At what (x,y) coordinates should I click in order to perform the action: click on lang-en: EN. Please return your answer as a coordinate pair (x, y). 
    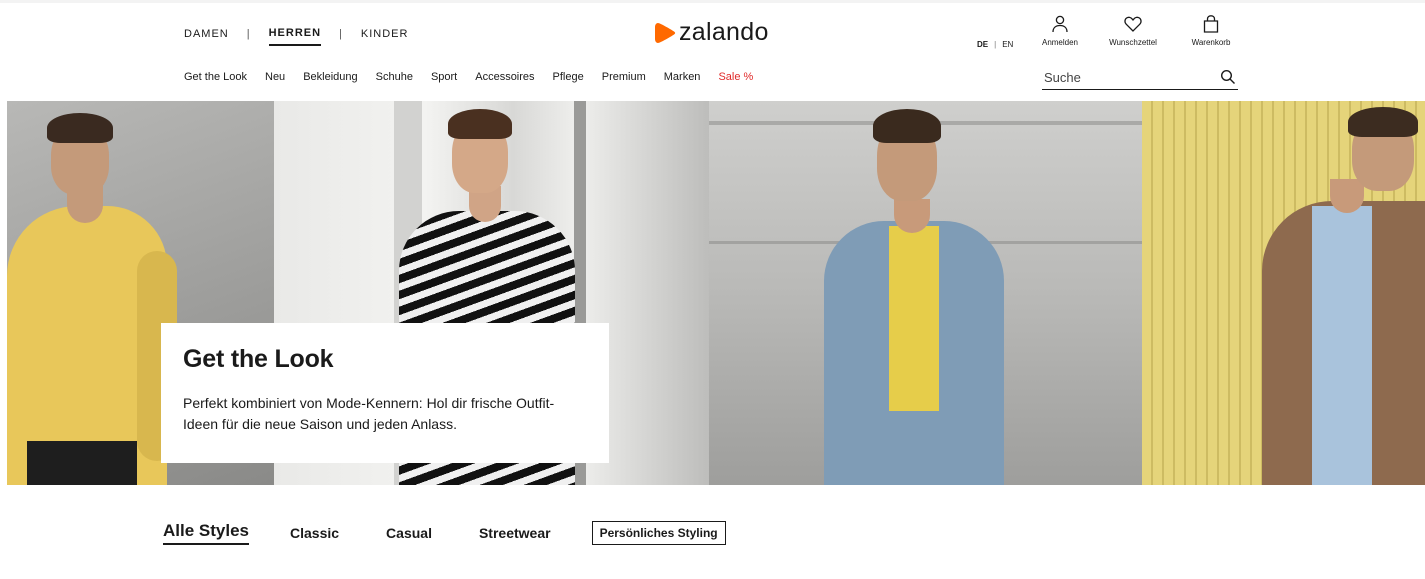
    Looking at the image, I should click on (1007, 44).